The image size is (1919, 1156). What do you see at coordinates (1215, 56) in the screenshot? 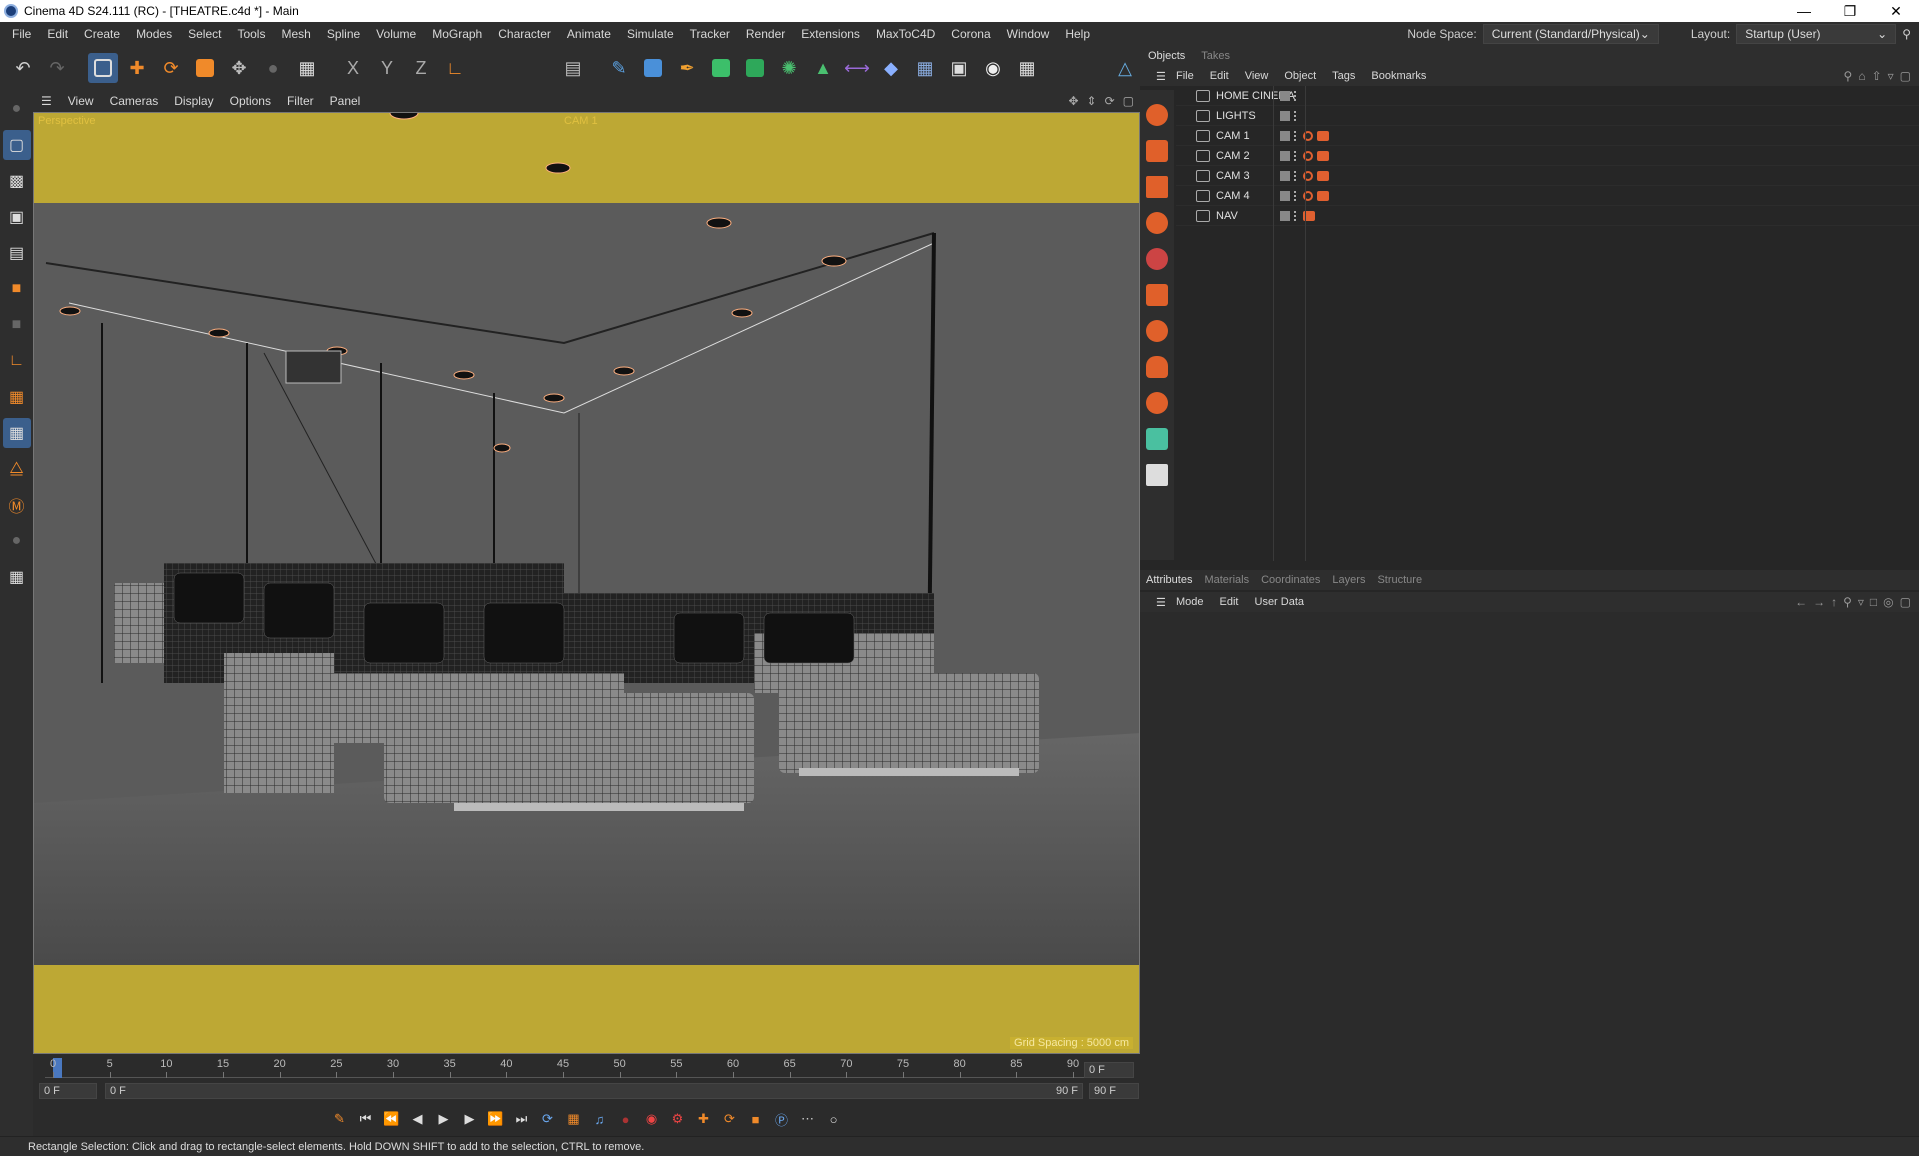
I see `tab-takes: Takes` at bounding box center [1215, 56].